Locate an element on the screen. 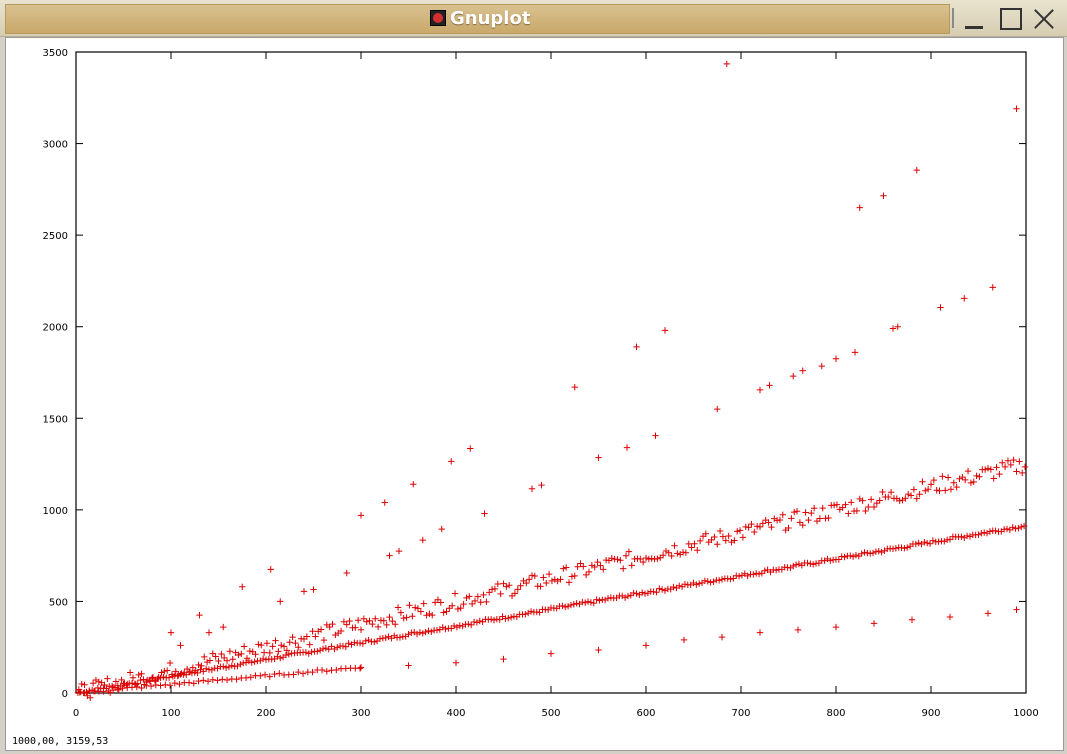  y-tick-label: 1500 is located at coordinates (55, 419).